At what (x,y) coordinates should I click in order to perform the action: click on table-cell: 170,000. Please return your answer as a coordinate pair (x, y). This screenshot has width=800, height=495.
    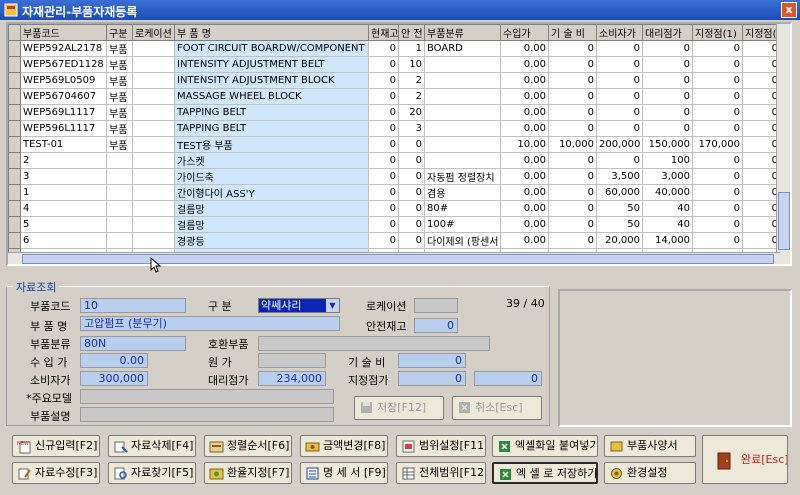
    Looking at the image, I should click on (717, 144).